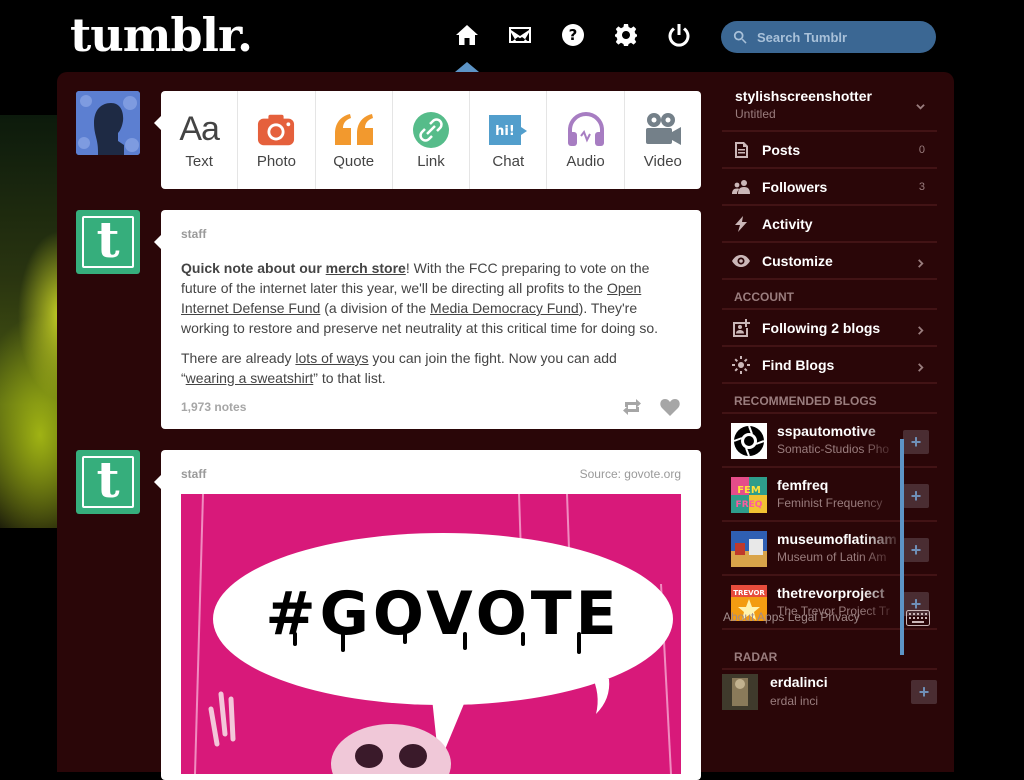  I want to click on post-text: There are already, so click(238, 358).